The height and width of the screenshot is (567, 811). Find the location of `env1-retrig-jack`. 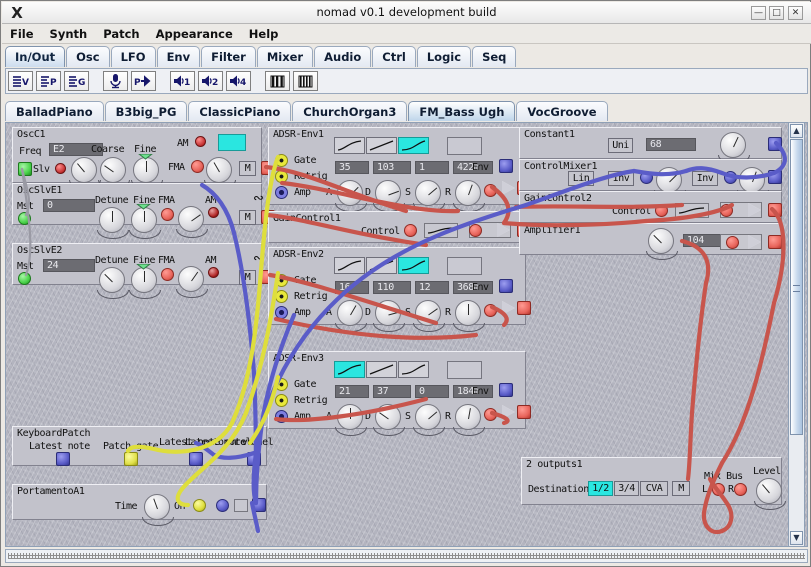

env1-retrig-jack is located at coordinates (281, 176).